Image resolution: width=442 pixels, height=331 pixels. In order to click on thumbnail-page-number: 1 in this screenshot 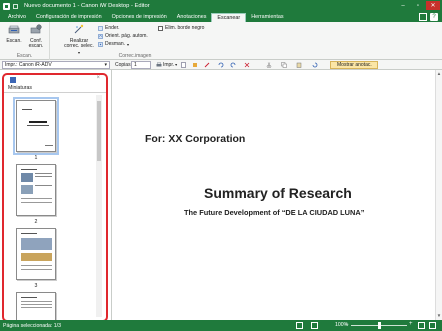, I will do `click(36, 158)`.